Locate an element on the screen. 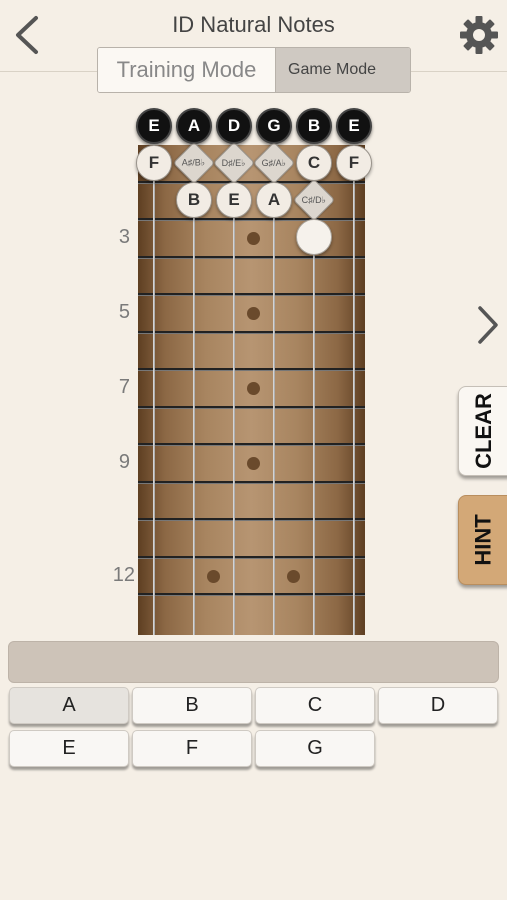  note-key-e: E is located at coordinates (69, 748).